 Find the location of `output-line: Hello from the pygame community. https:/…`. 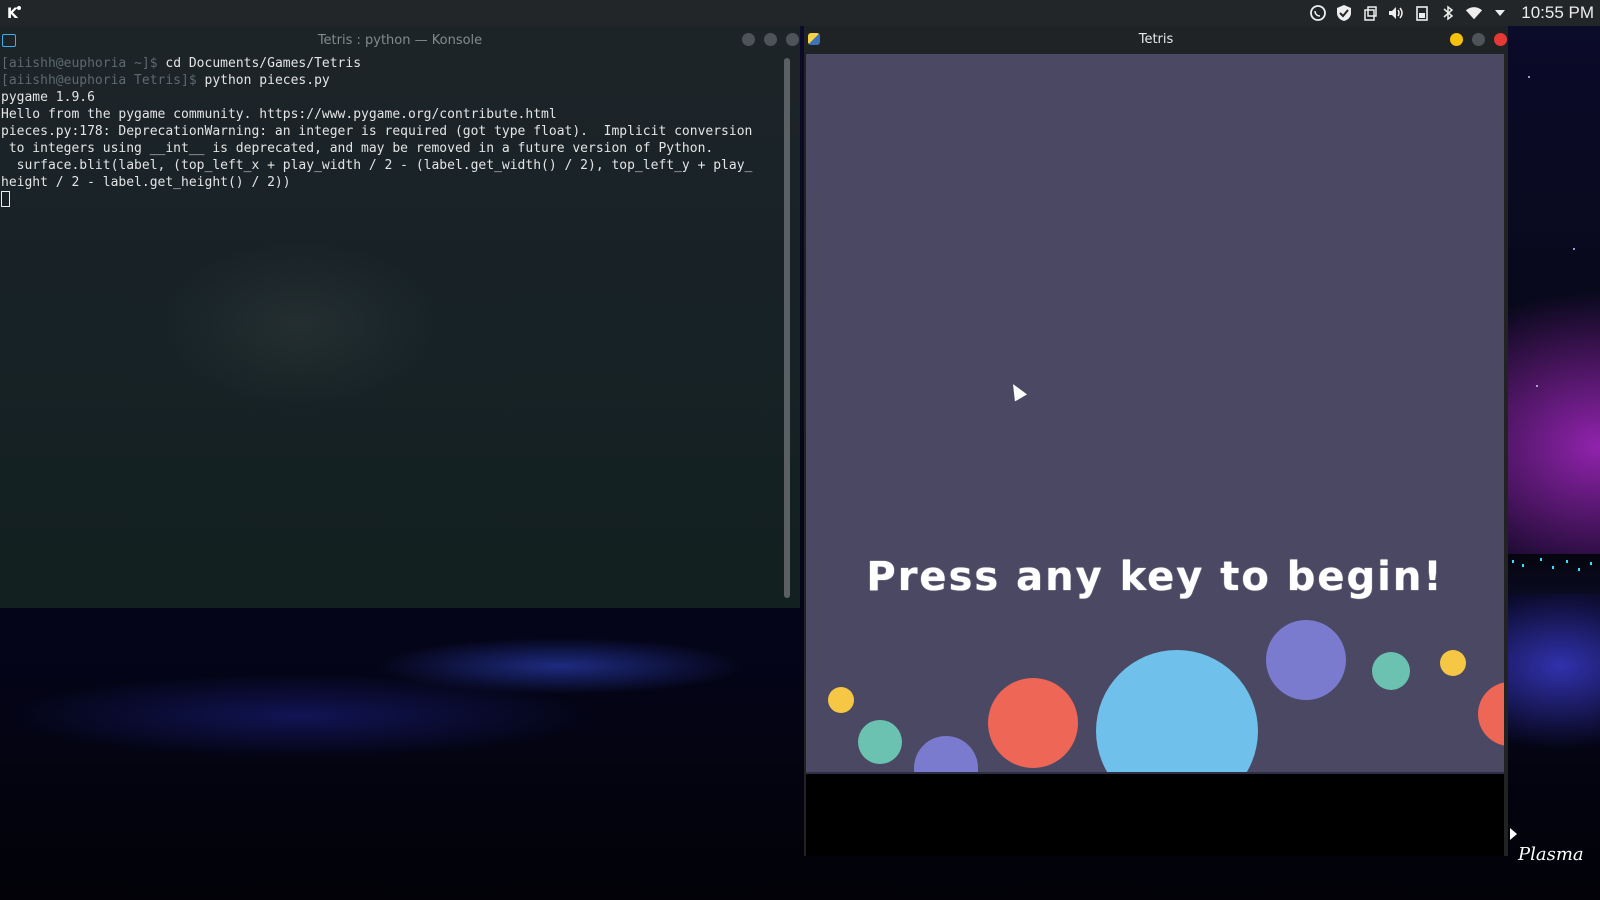

output-line: Hello from the pygame community. https:/… is located at coordinates (279, 114).